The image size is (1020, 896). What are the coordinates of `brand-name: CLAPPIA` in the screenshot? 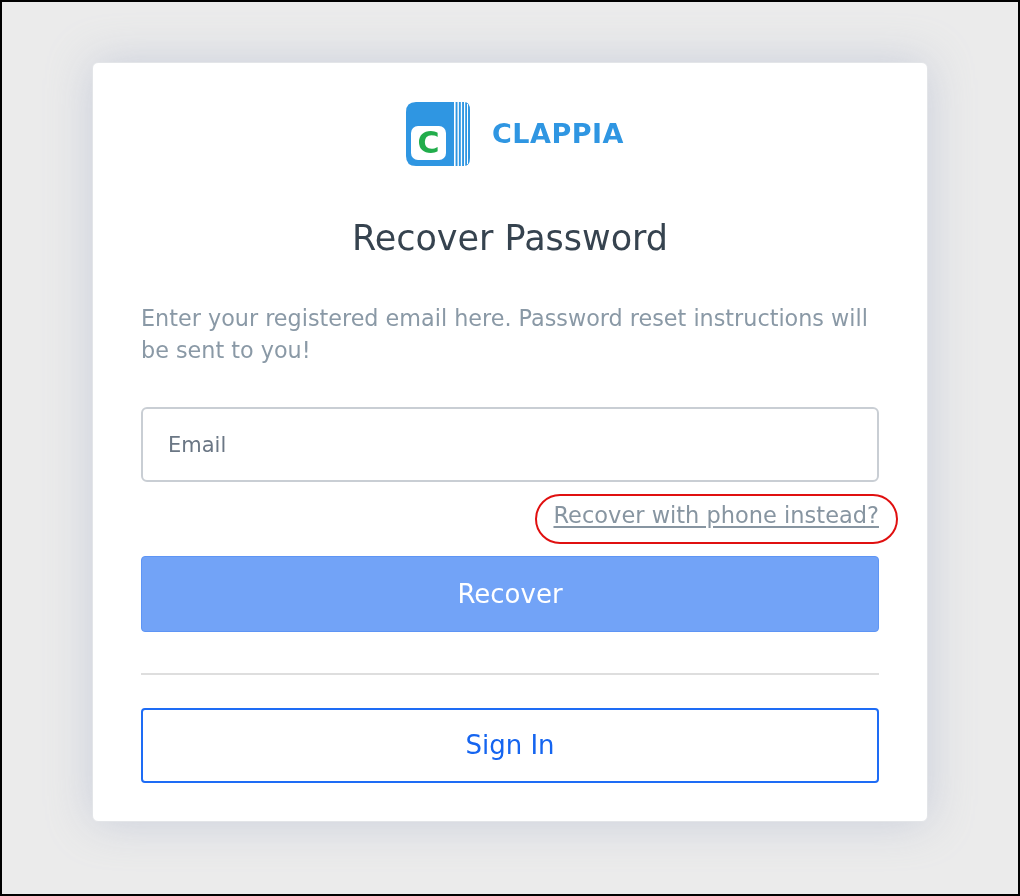 It's located at (558, 133).